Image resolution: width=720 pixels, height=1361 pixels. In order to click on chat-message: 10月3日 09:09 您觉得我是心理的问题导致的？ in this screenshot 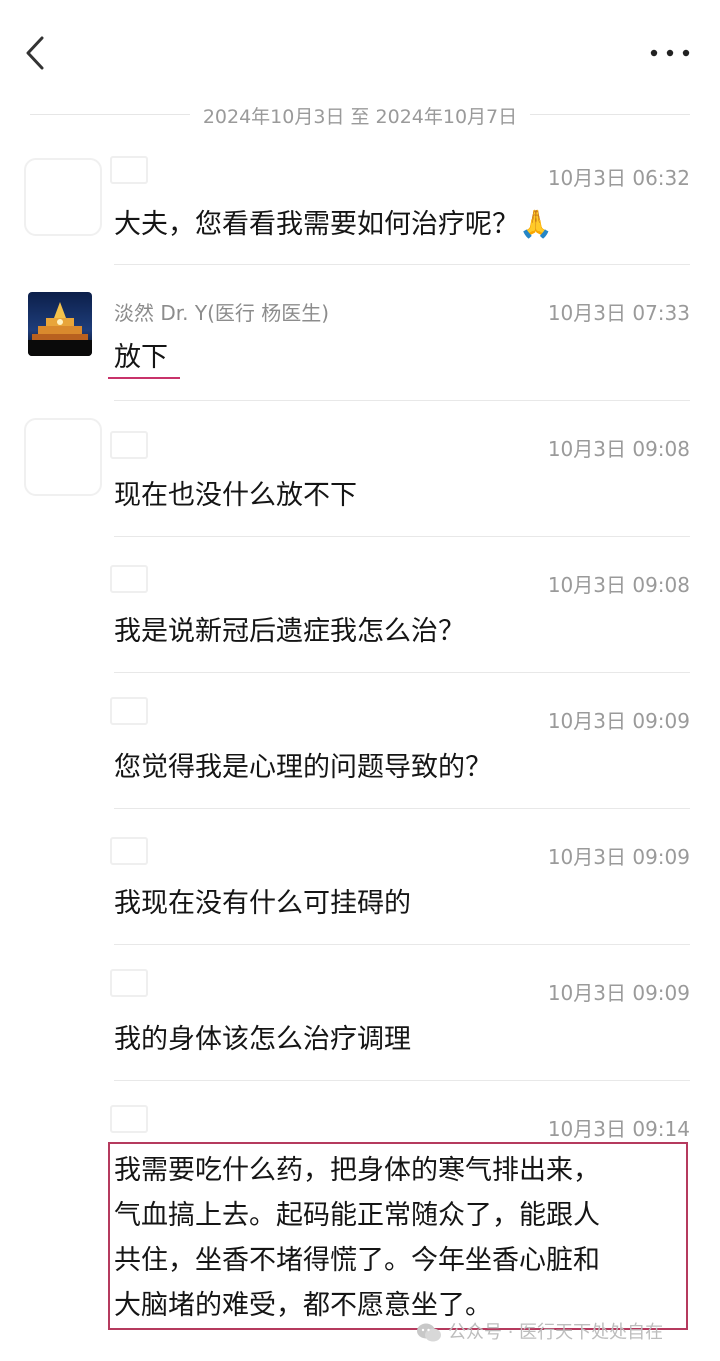, I will do `click(360, 741)`.